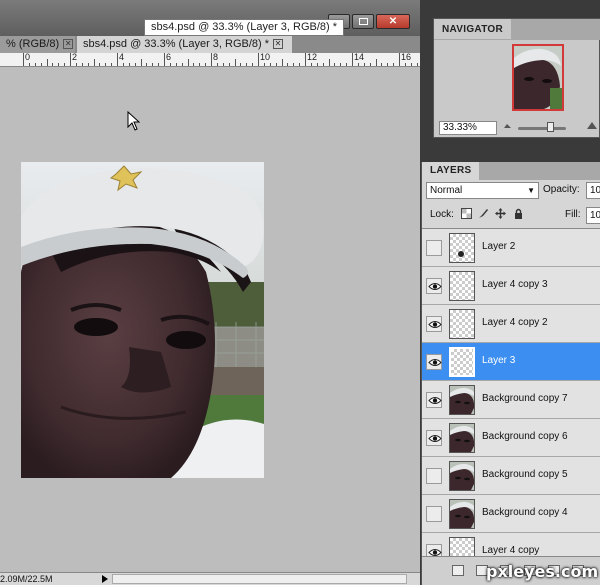  I want to click on close-icon: ✕, so click(393, 21).